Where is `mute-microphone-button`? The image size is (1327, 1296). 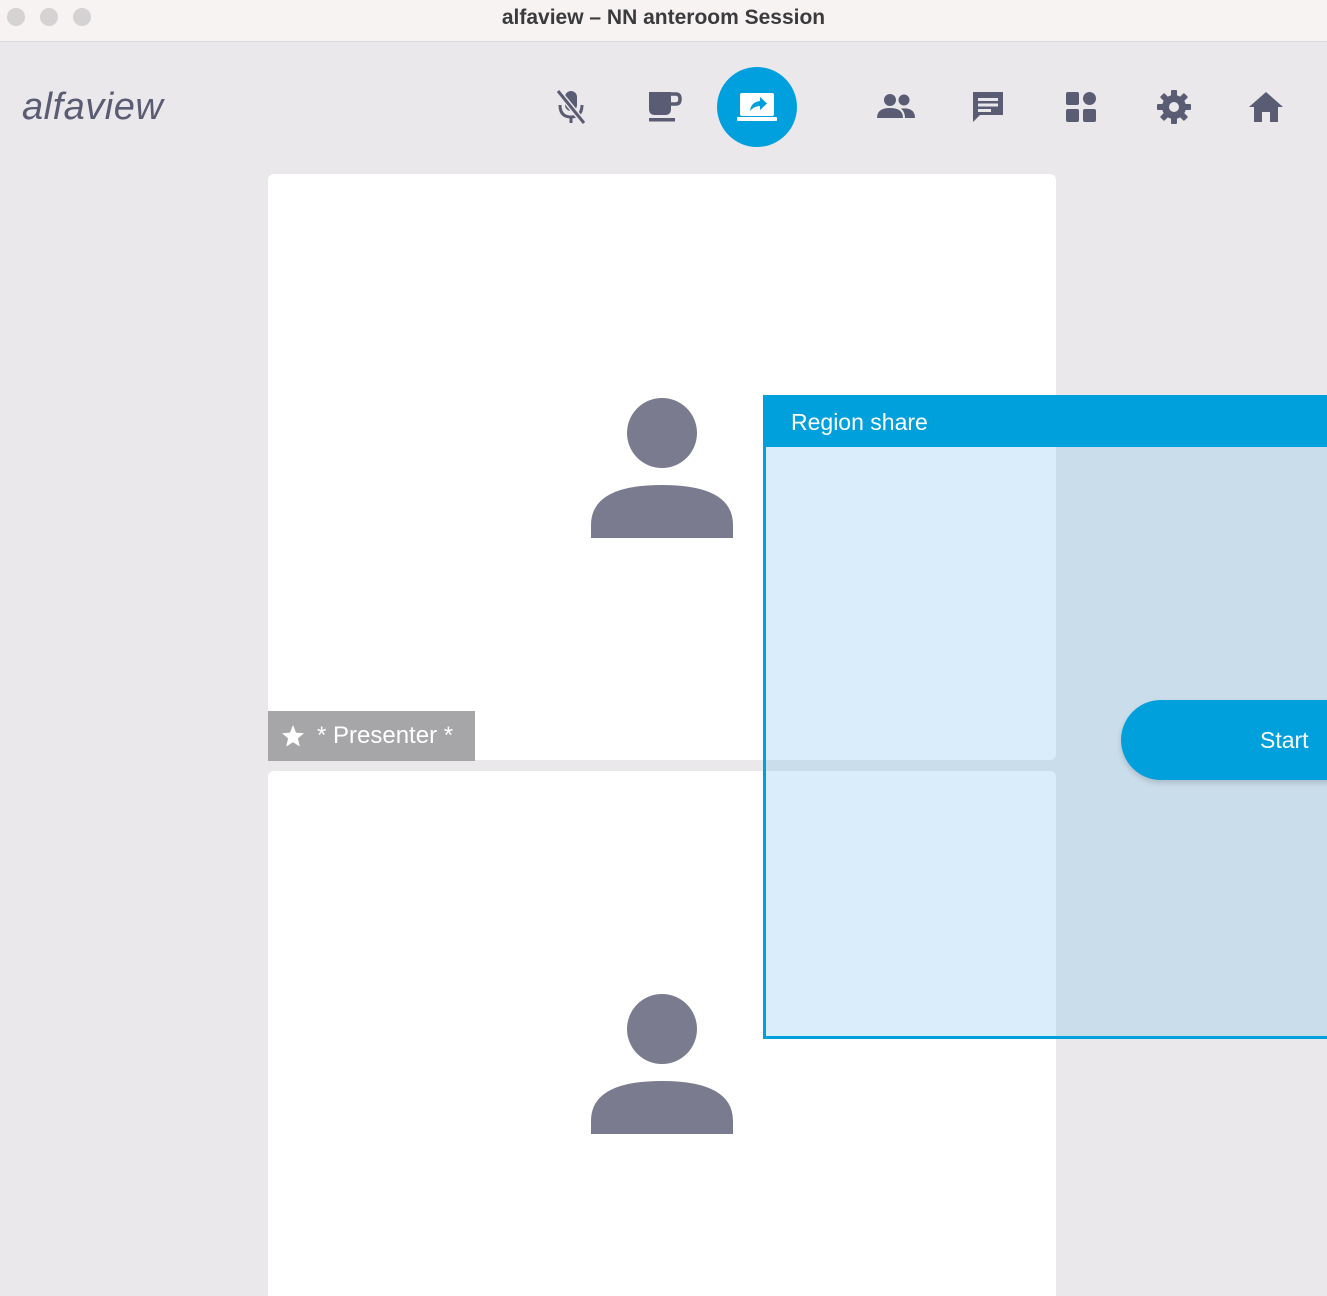
mute-microphone-button is located at coordinates (571, 107).